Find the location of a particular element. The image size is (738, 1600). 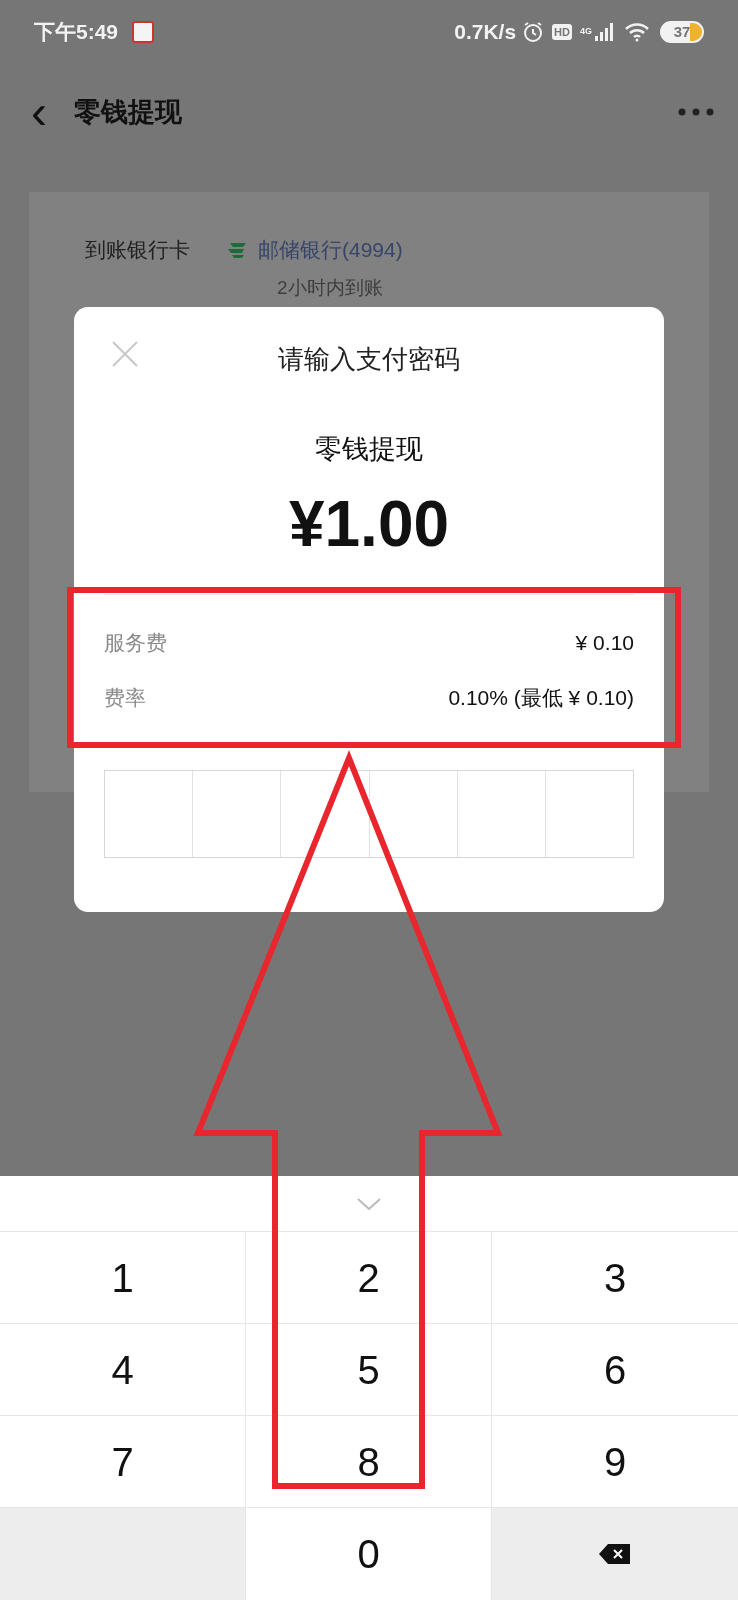

fee-label: 费率 is located at coordinates (125, 698).